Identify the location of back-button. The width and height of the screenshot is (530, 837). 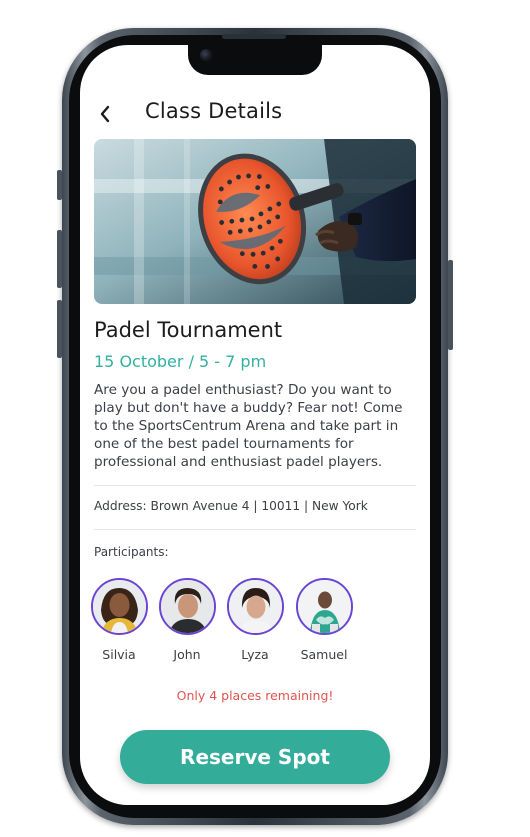
(105, 114).